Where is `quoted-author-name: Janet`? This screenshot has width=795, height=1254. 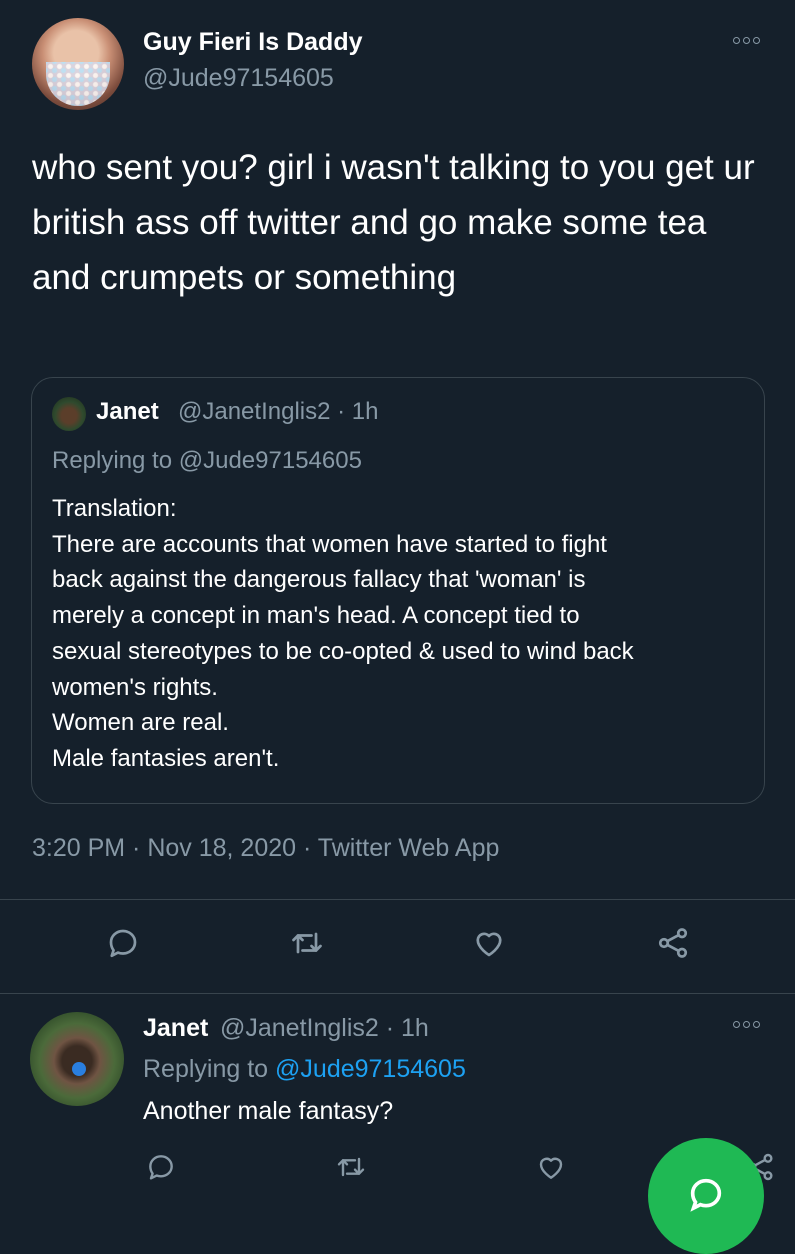
quoted-author-name: Janet is located at coordinates (127, 411).